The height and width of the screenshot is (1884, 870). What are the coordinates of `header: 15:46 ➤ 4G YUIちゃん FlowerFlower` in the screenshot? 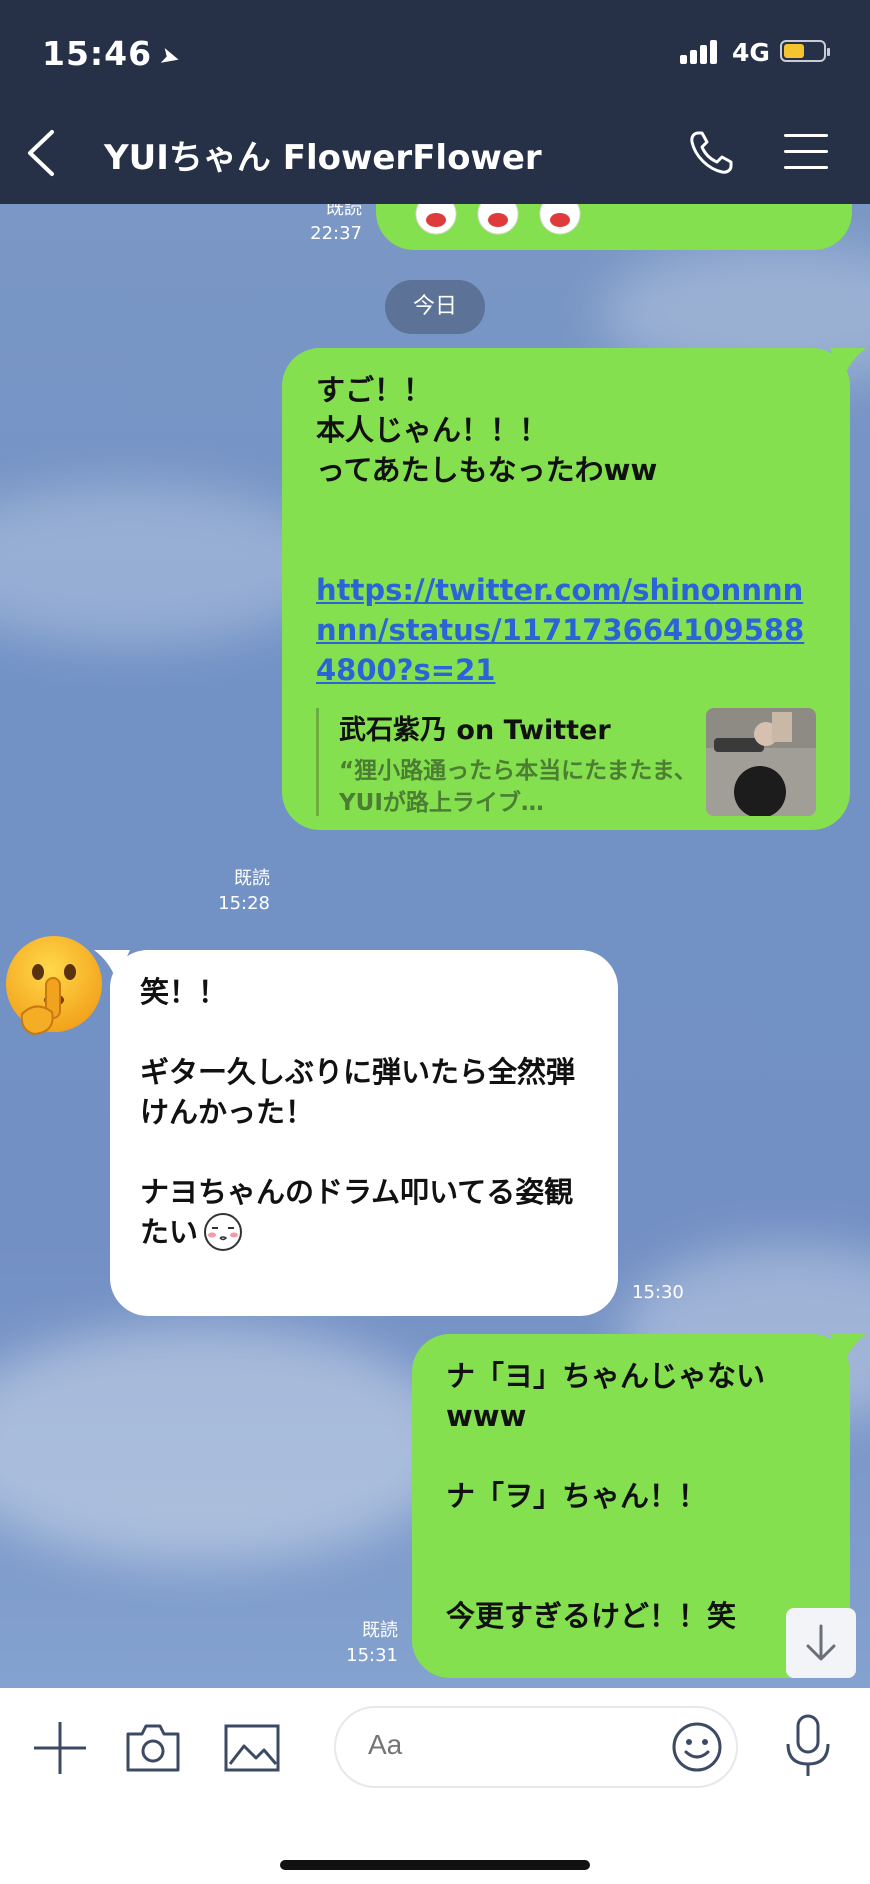 It's located at (435, 102).